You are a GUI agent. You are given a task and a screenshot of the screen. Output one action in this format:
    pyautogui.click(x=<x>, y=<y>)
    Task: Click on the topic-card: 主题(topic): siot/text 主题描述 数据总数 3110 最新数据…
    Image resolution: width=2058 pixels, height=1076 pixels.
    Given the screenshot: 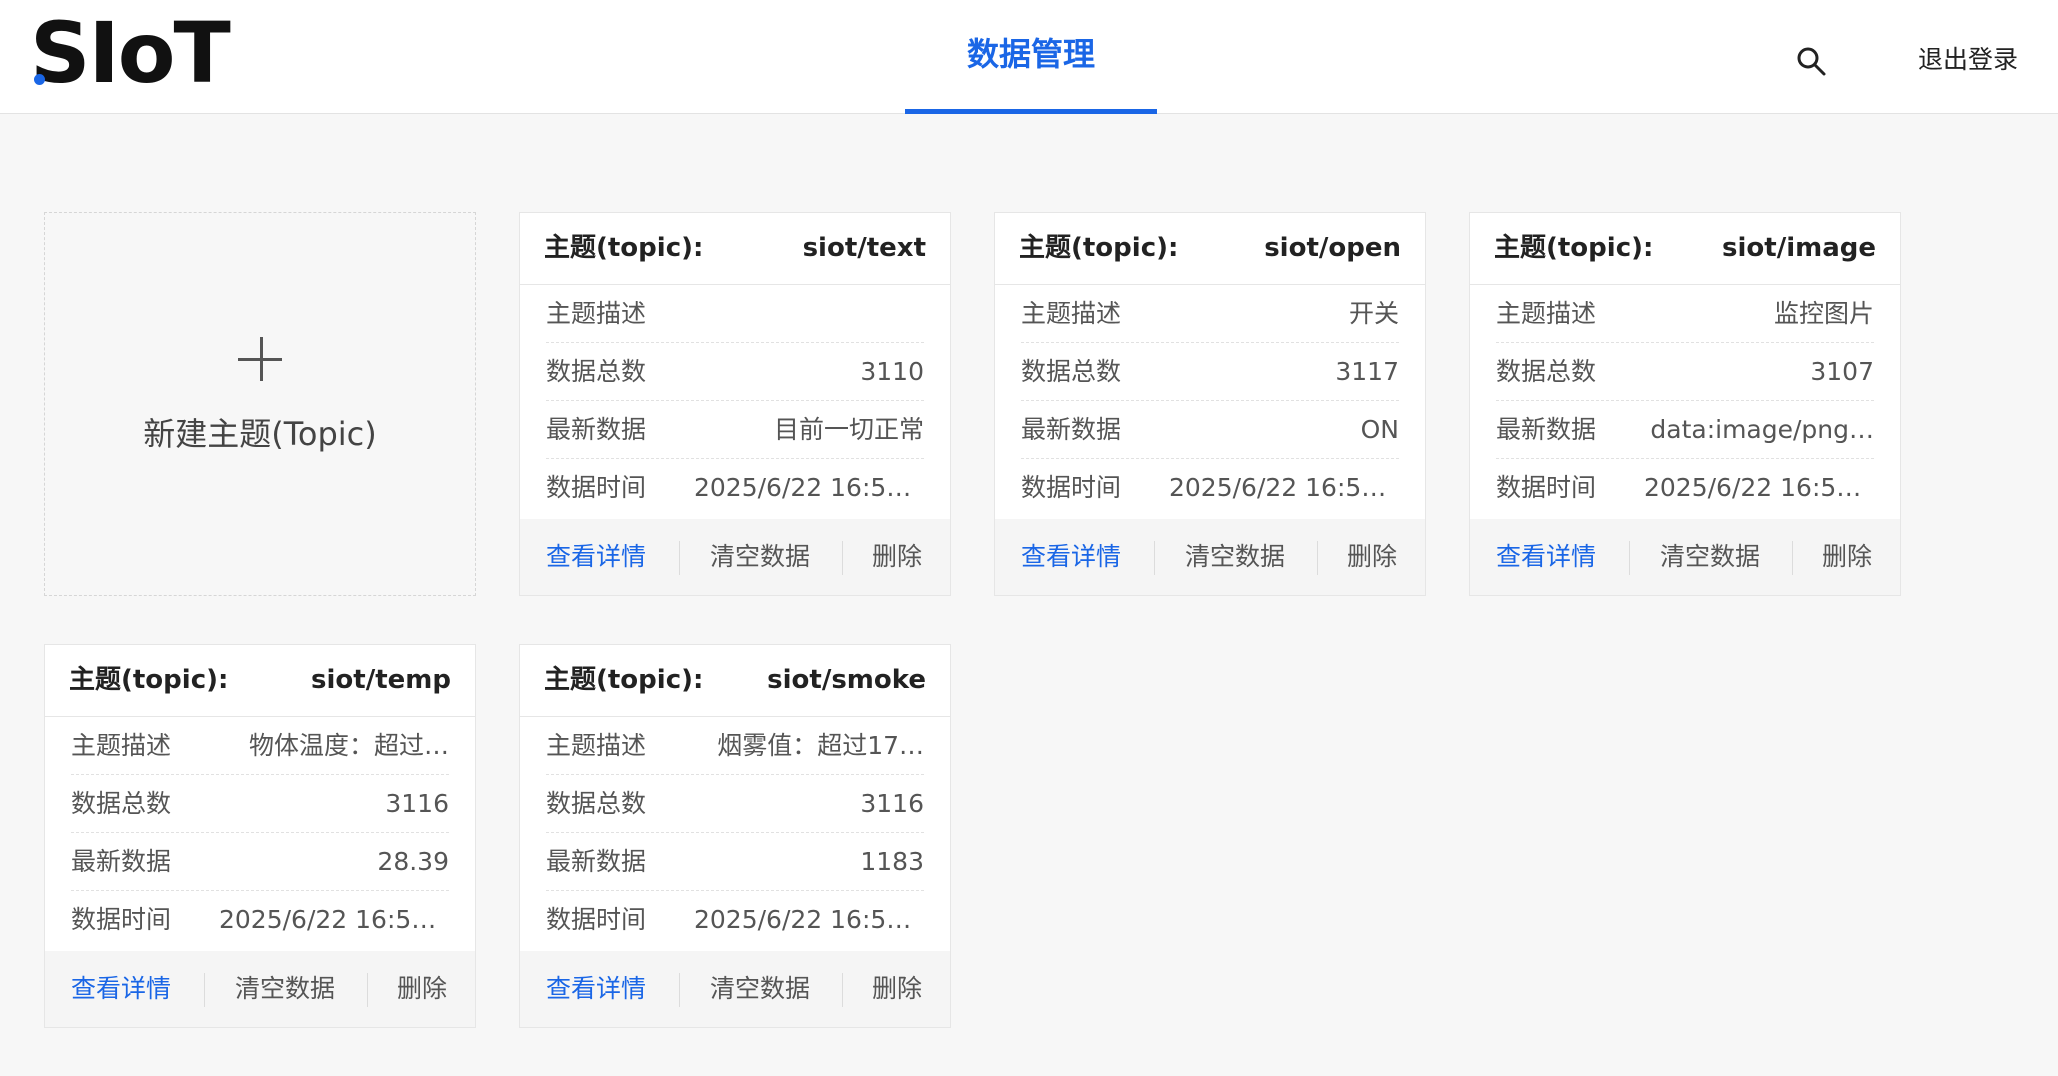 What is the action you would take?
    pyautogui.click(x=735, y=404)
    